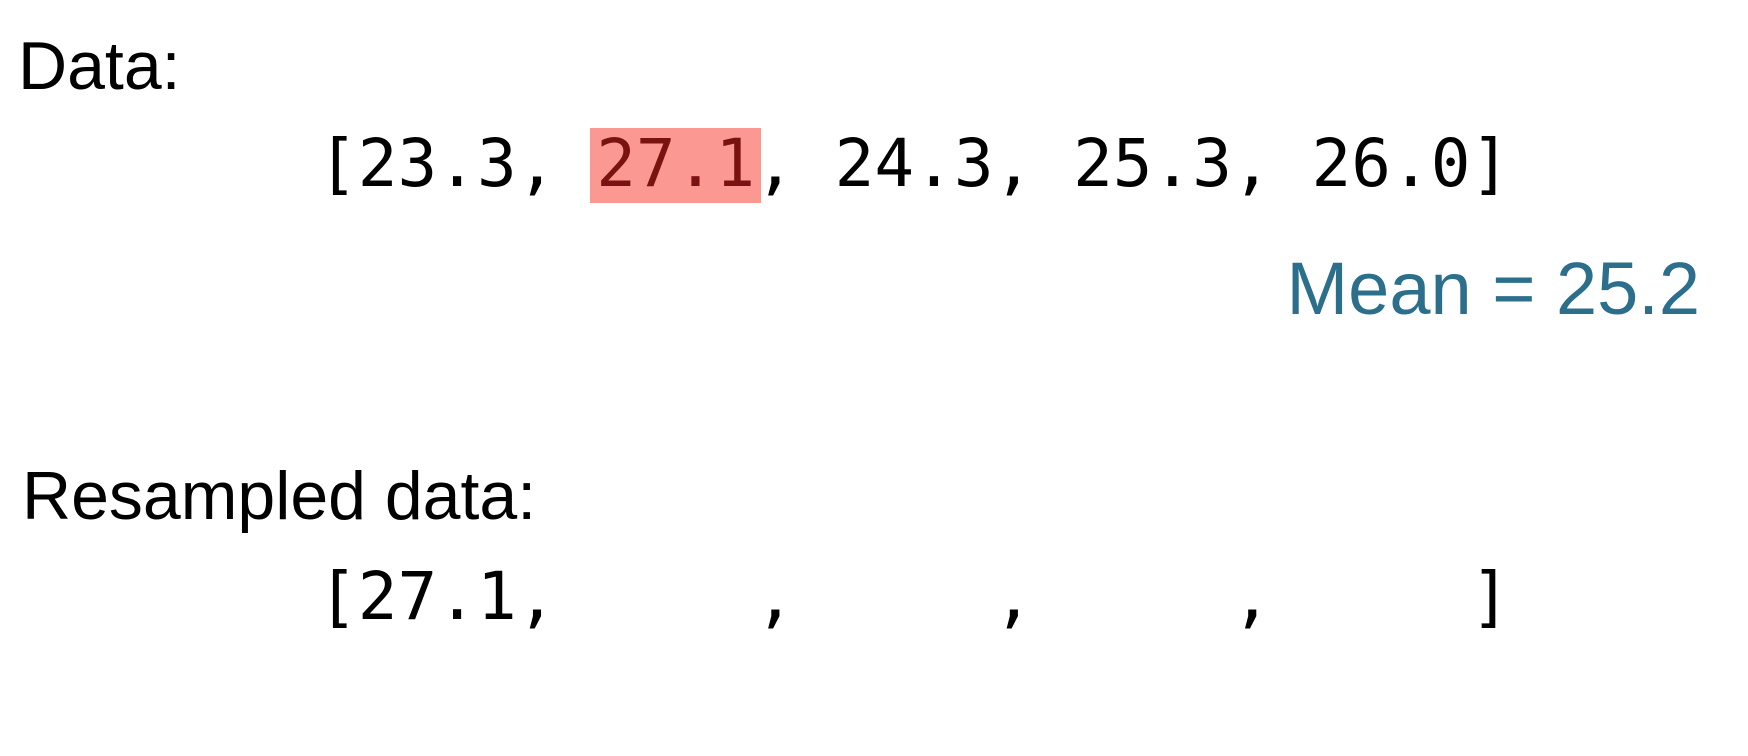  What do you see at coordinates (437, 596) in the screenshot?
I see `resampled-value-1: 27.1` at bounding box center [437, 596].